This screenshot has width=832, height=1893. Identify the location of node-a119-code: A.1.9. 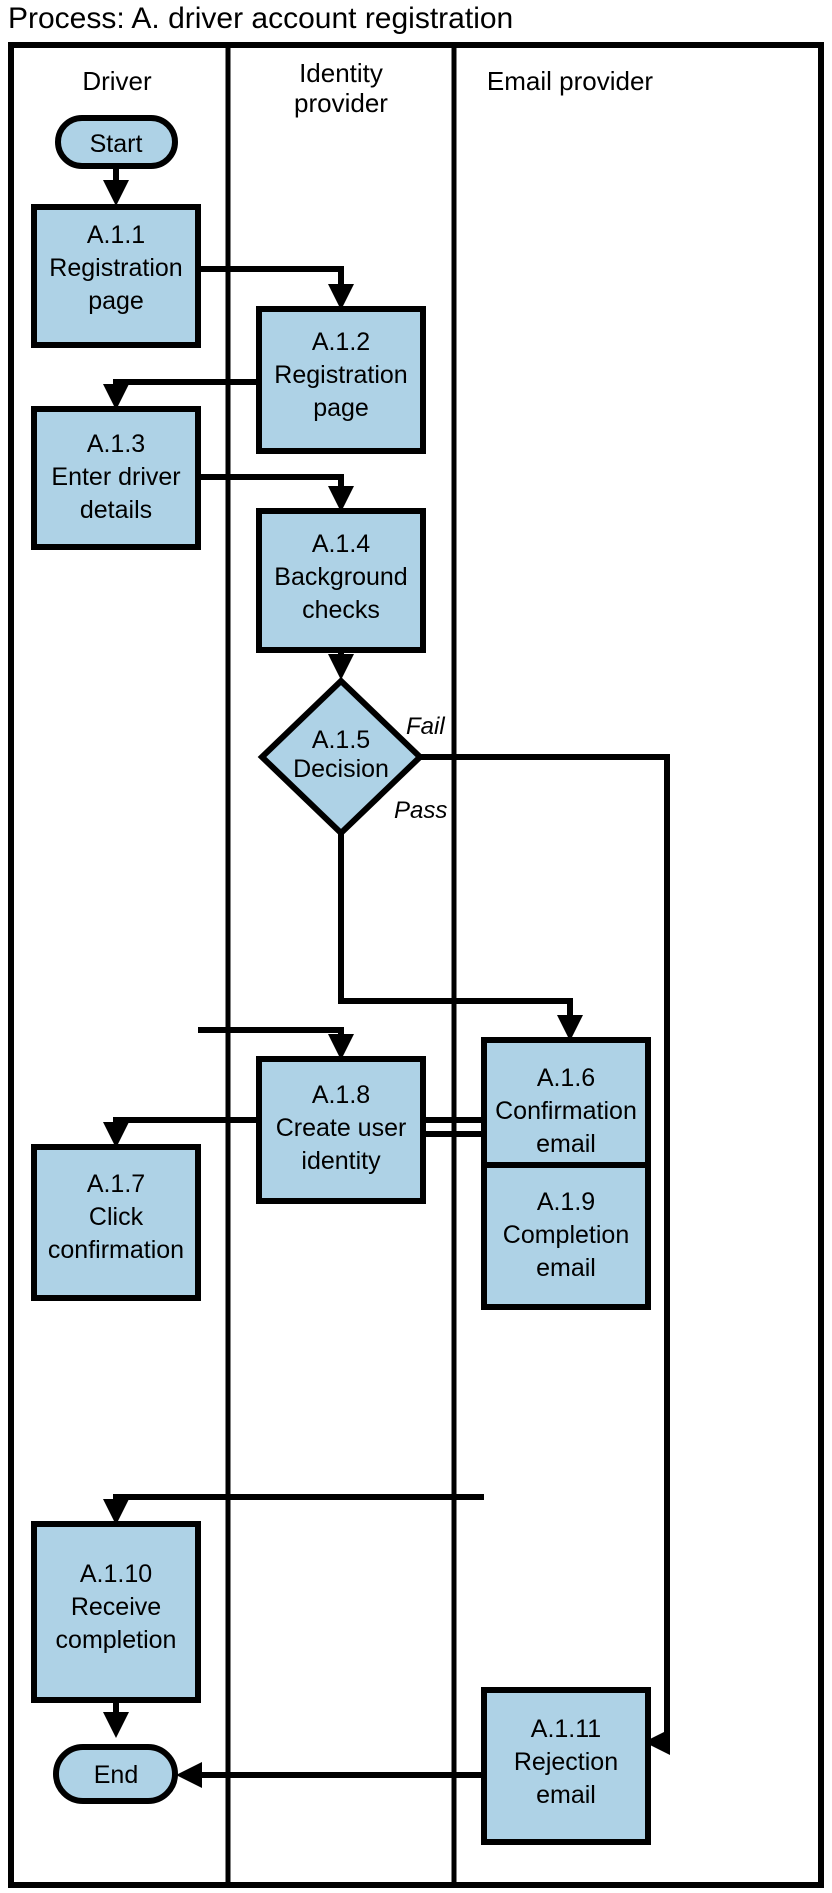
(566, 1202).